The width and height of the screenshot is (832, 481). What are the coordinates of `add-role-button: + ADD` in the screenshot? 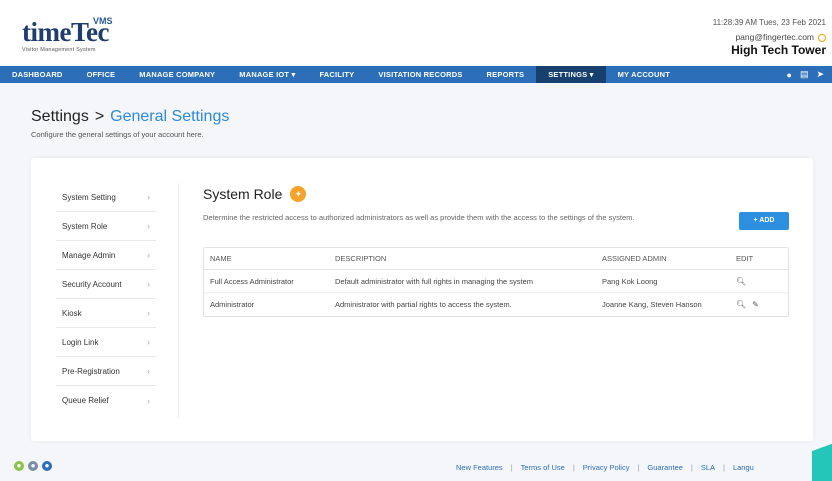 It's located at (764, 221).